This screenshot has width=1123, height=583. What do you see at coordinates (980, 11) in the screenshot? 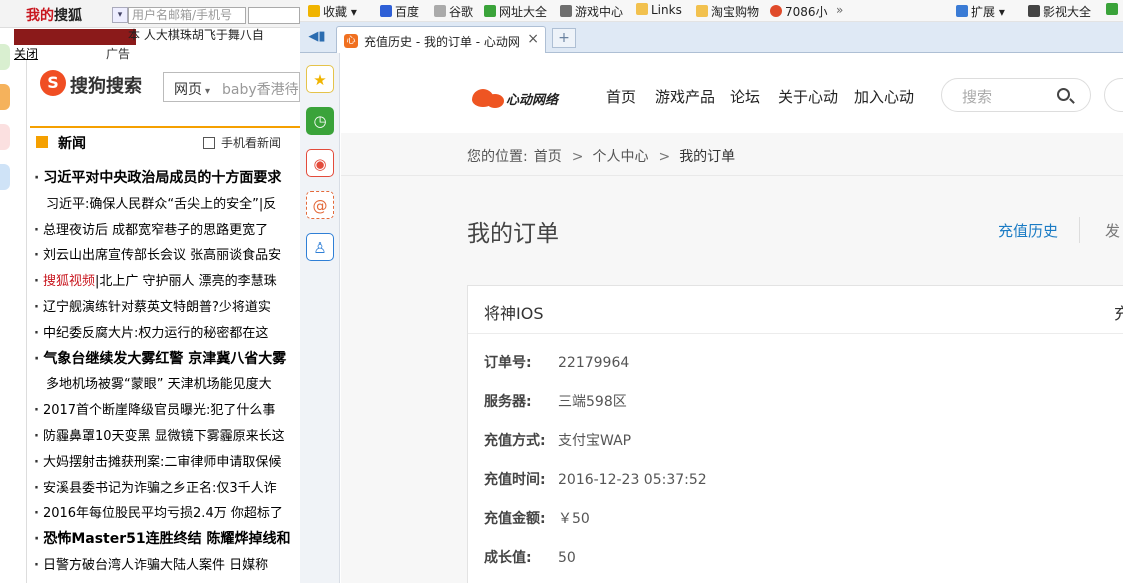
I see `extensions-button: 扩展 ▾` at bounding box center [980, 11].